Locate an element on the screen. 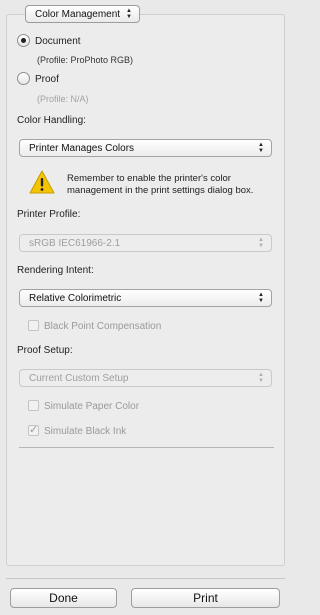  proof-label: Proof is located at coordinates (47, 79).